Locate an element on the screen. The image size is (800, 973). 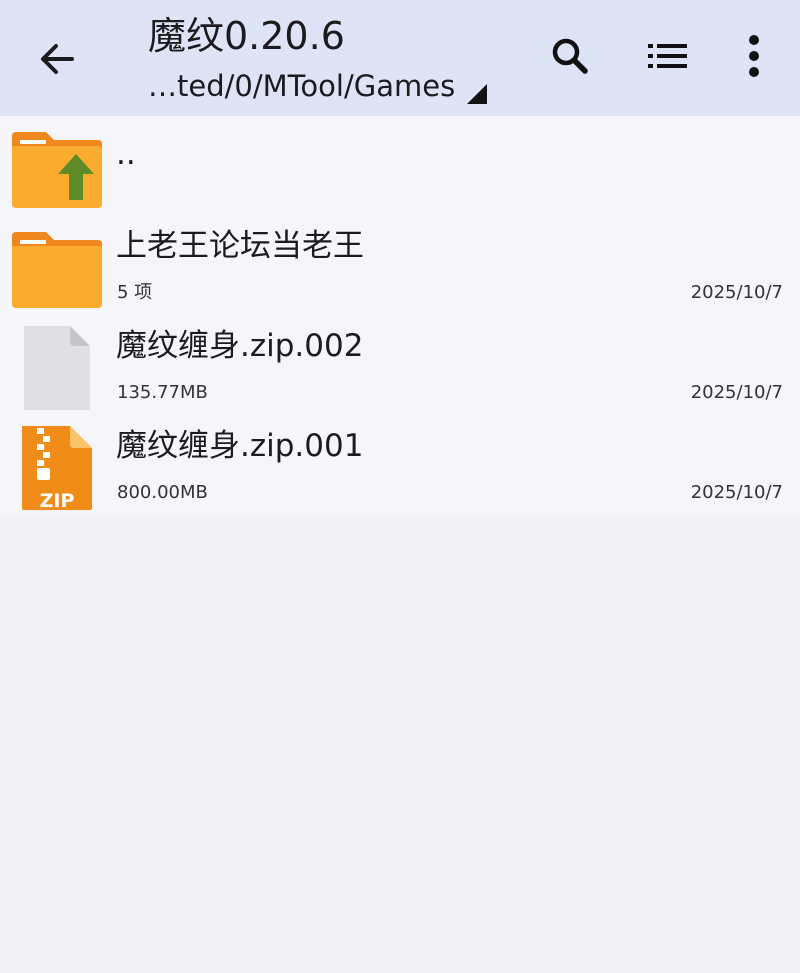
search-button is located at coordinates (570, 56).